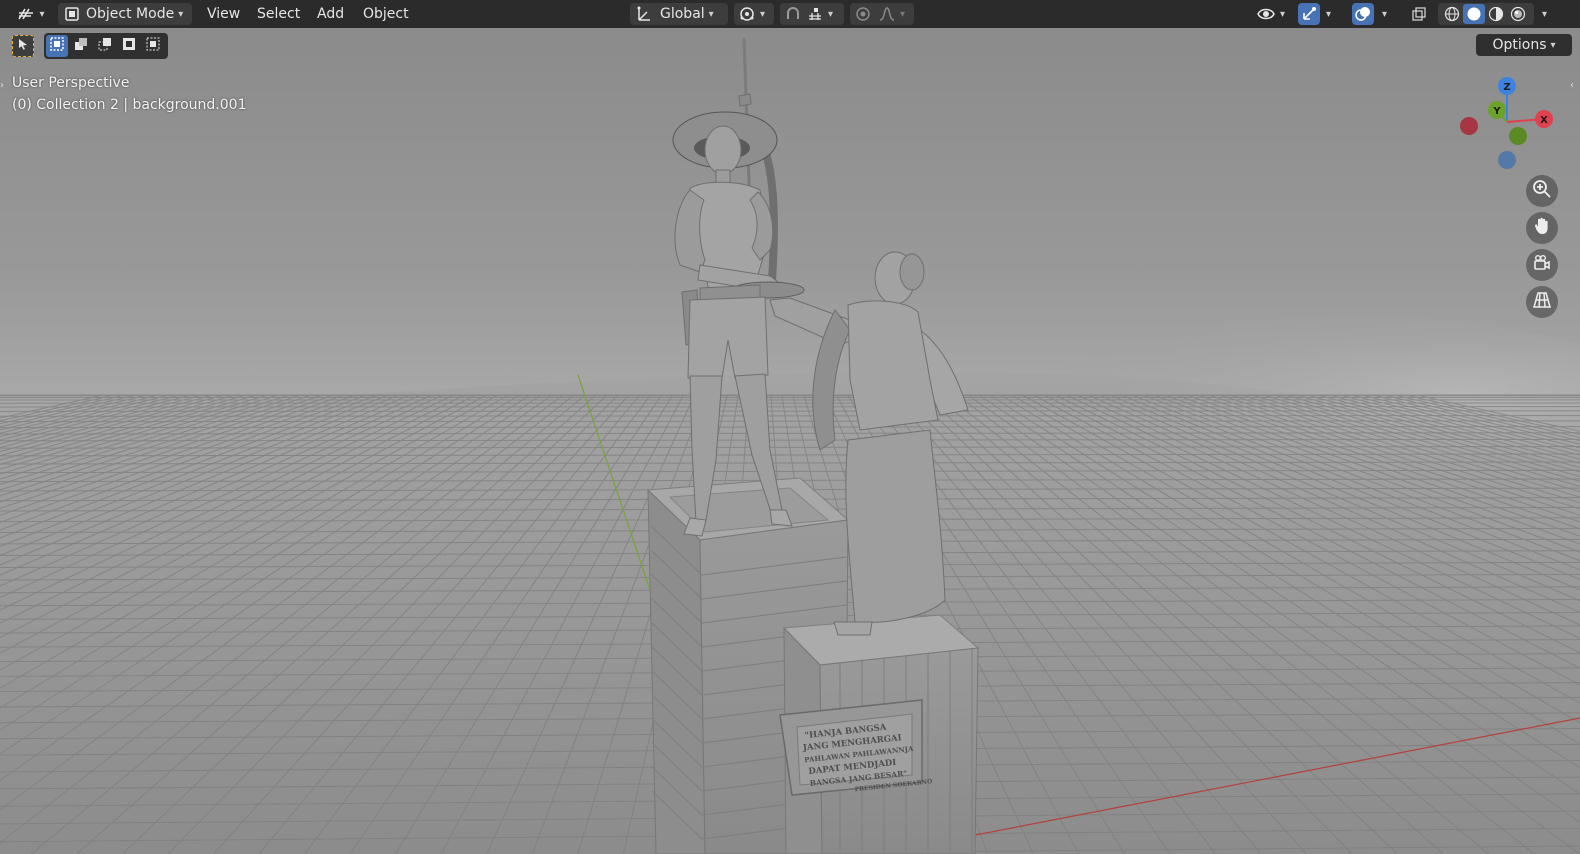 This screenshot has height=854, width=1580. What do you see at coordinates (644, 14) in the screenshot?
I see `orientation-icon` at bounding box center [644, 14].